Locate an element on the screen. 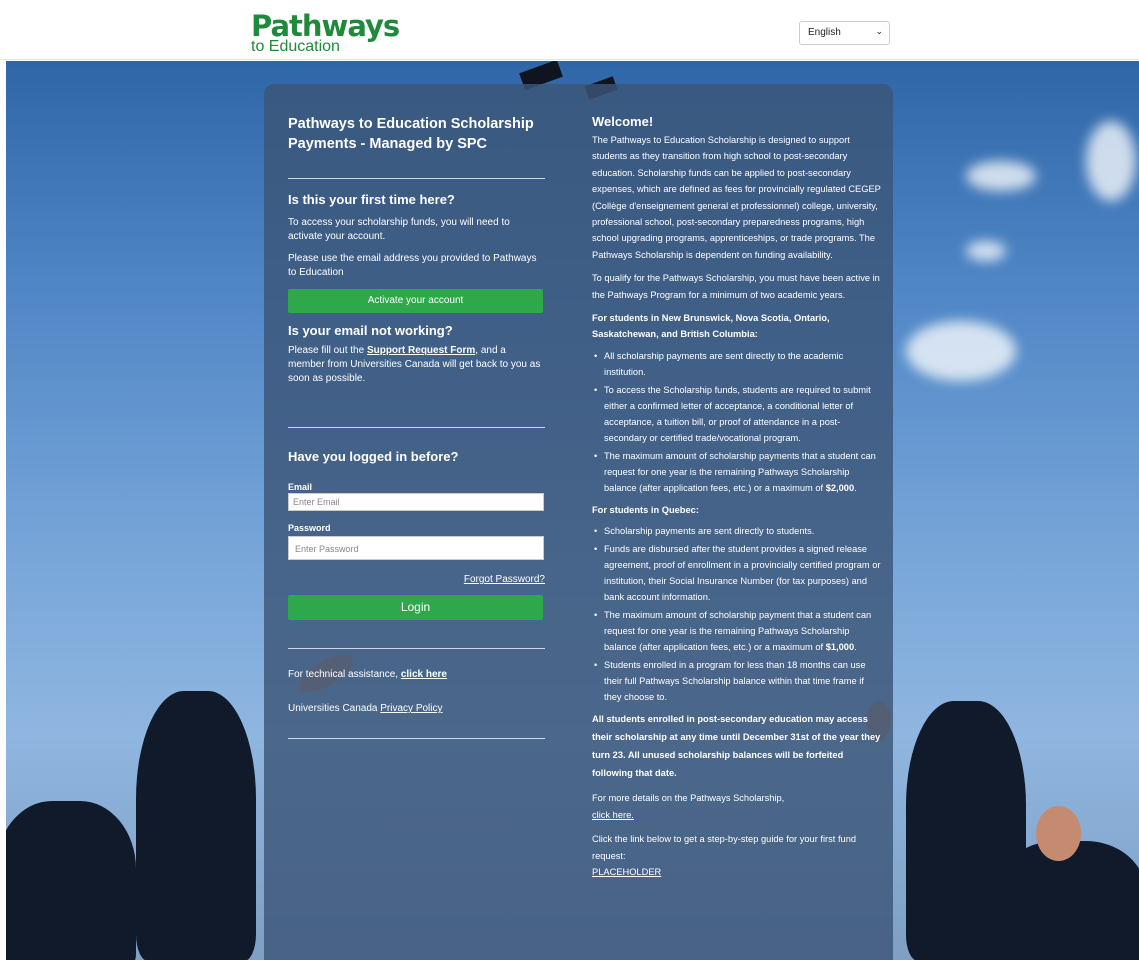 The image size is (1139, 960). welcome-heading: Welcome! is located at coordinates (623, 121).